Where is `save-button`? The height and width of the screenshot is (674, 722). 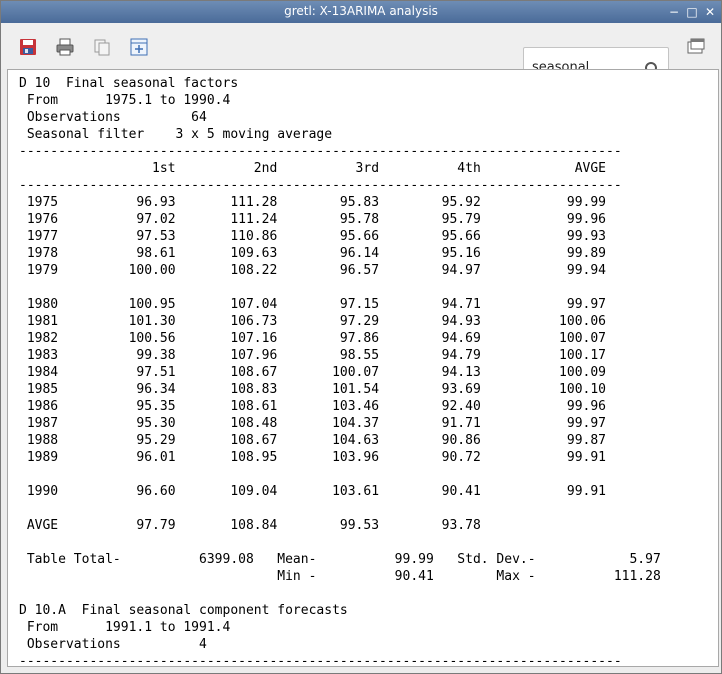
save-button is located at coordinates (28, 47).